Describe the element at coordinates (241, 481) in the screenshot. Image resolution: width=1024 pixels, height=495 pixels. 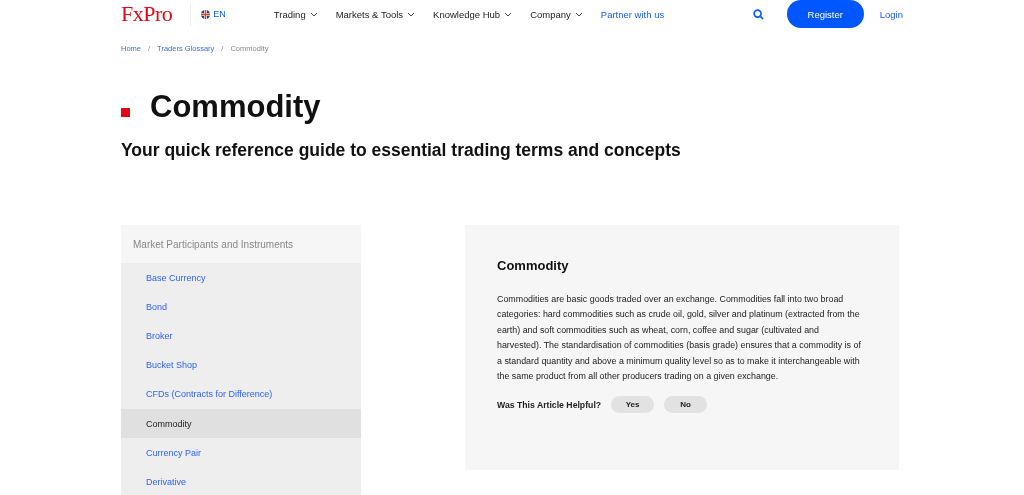
I see `sidebar-item: Derivative` at that location.